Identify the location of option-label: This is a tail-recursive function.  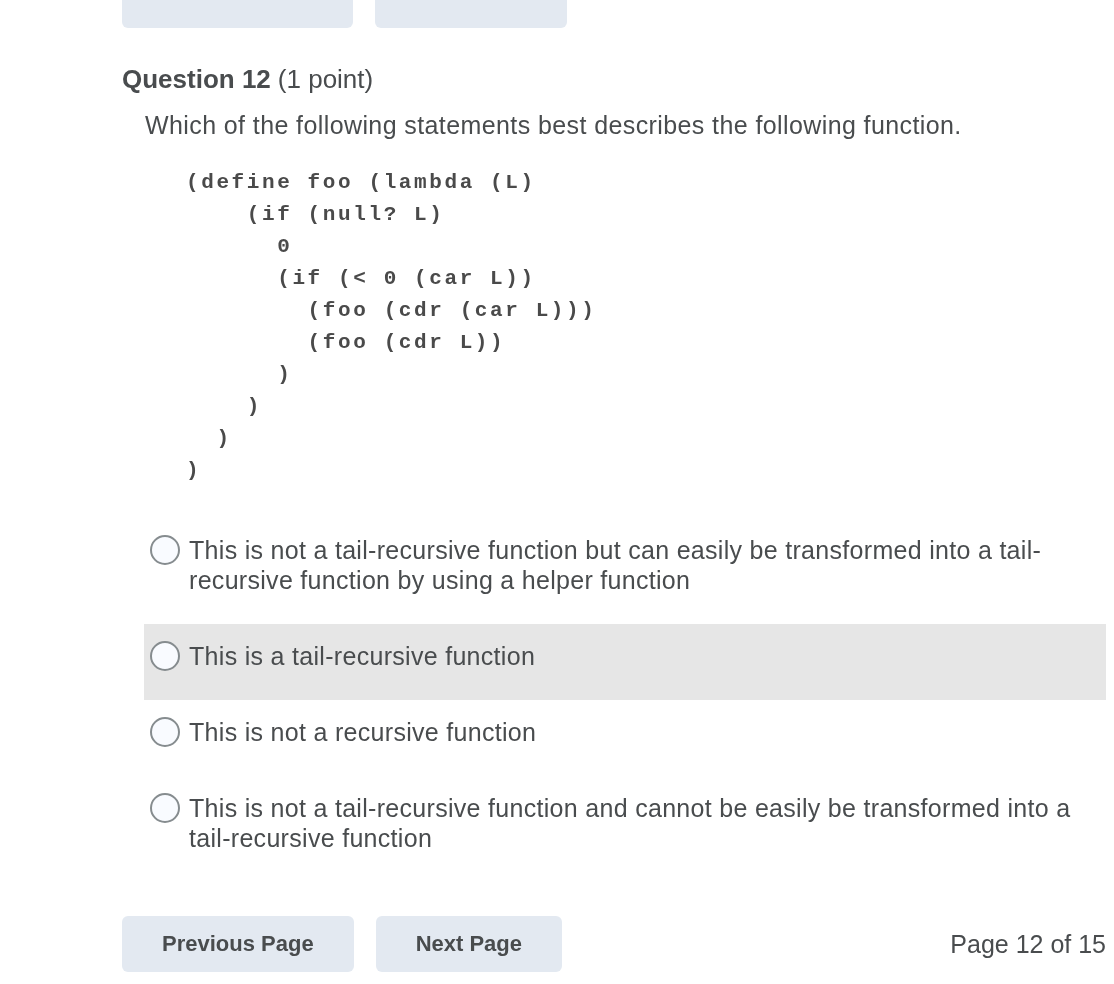
(362, 656).